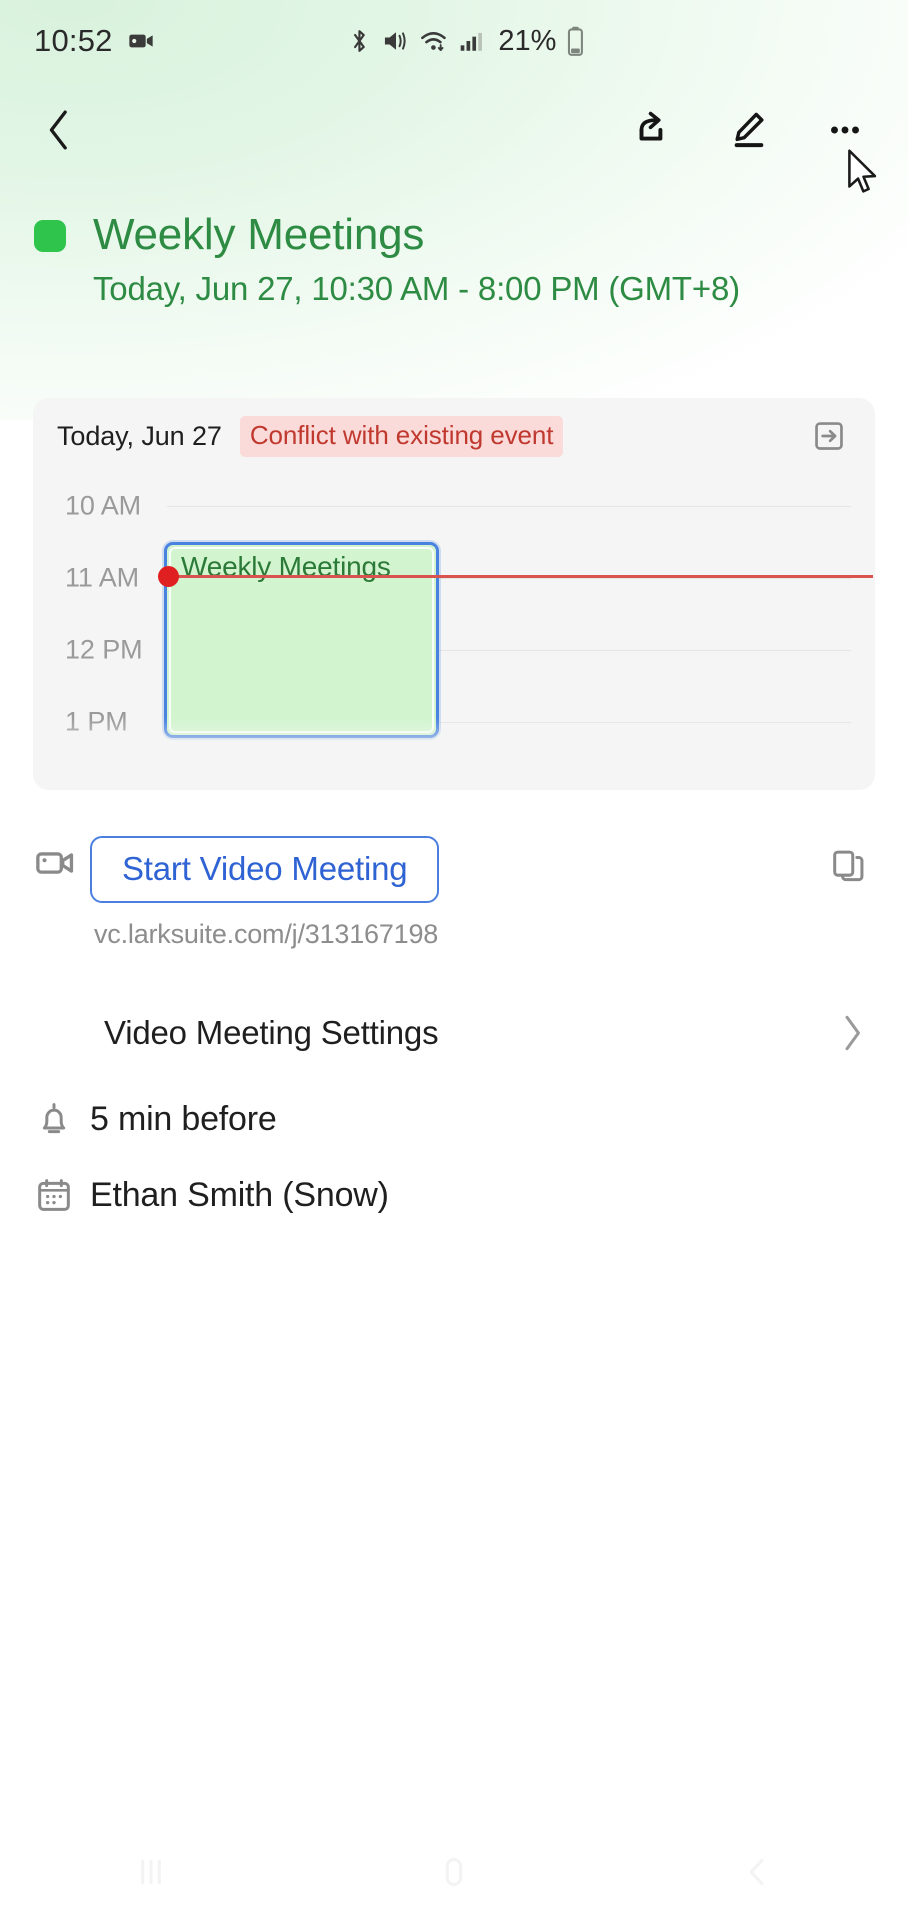 The width and height of the screenshot is (908, 1920). I want to click on nav-back-icon, so click(756, 1872).